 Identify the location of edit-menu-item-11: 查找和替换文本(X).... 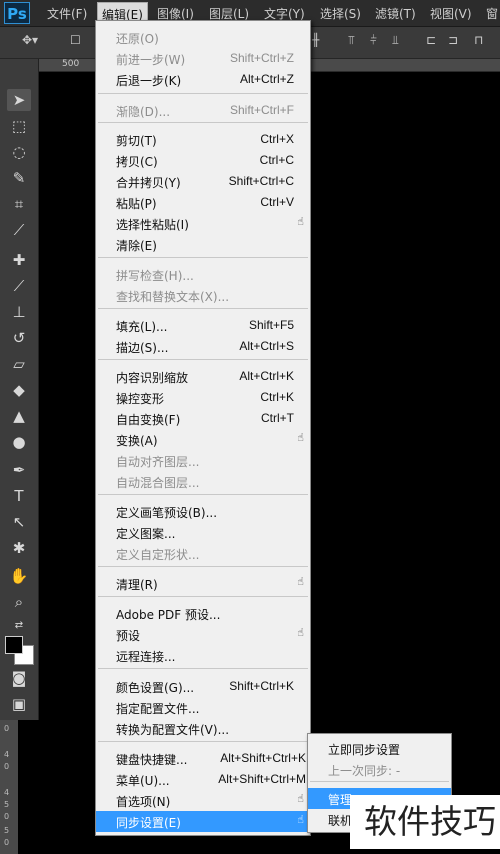
(203, 295).